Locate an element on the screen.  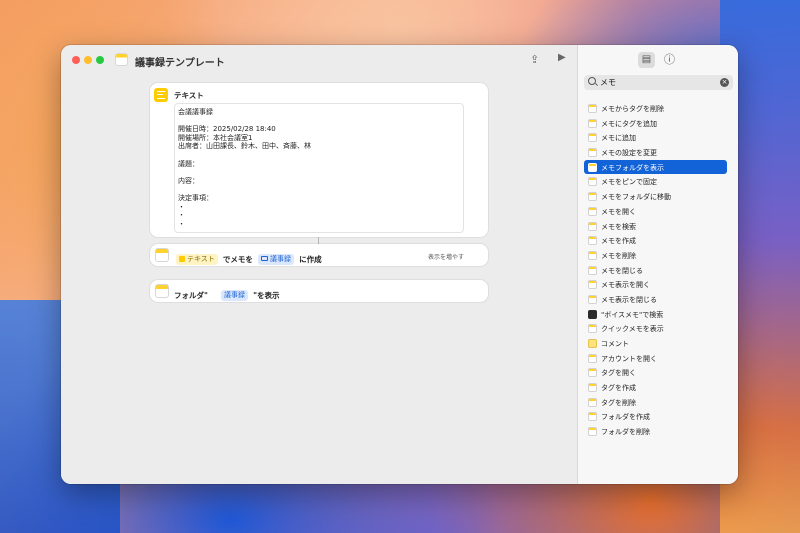
show-more-link: 表示を増やす is located at coordinates (446, 256).